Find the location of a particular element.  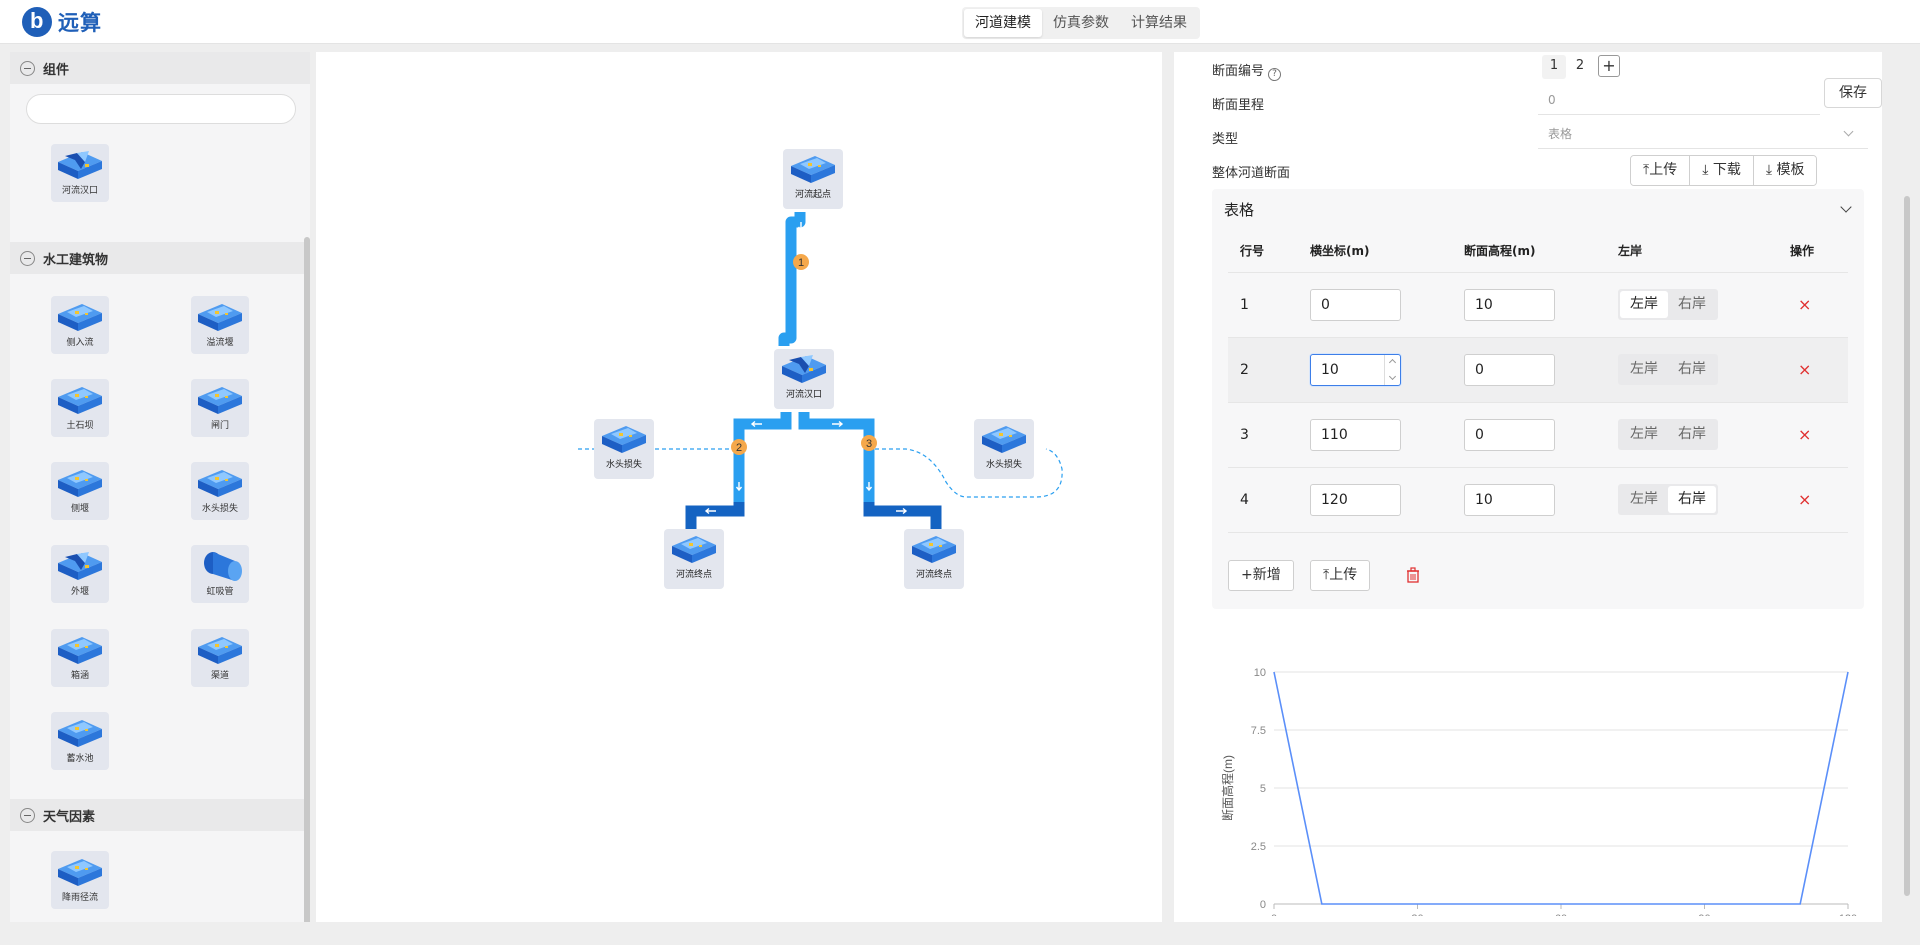

add-row-button: +新增 is located at coordinates (1261, 575).